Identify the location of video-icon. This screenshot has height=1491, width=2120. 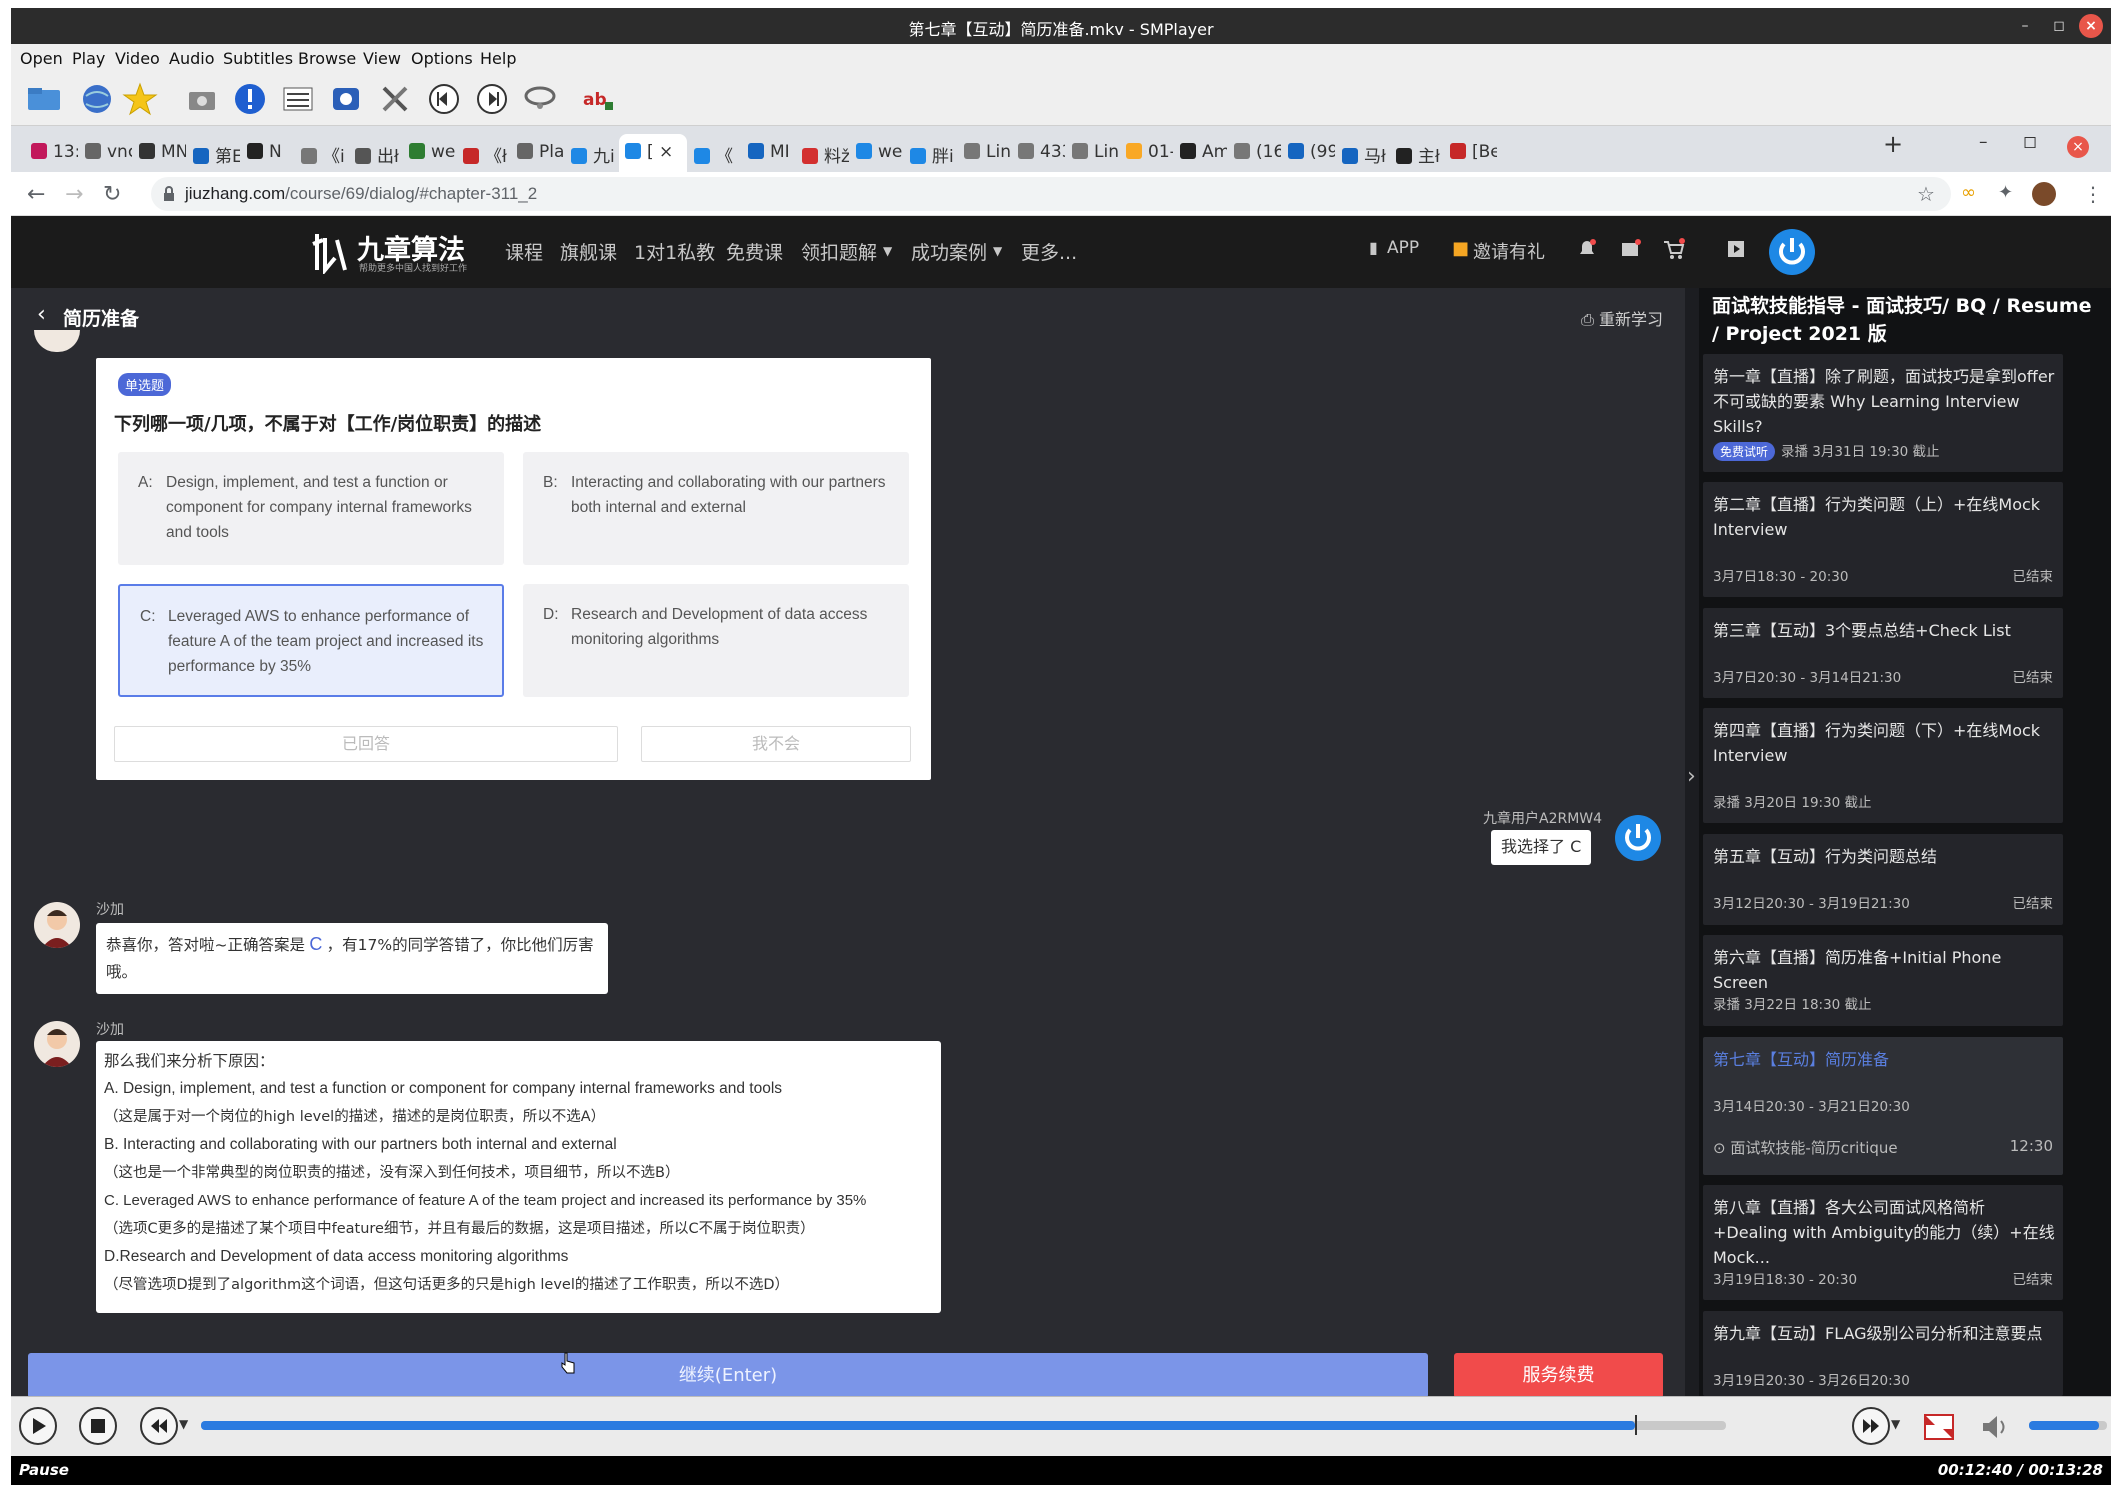
(1736, 249).